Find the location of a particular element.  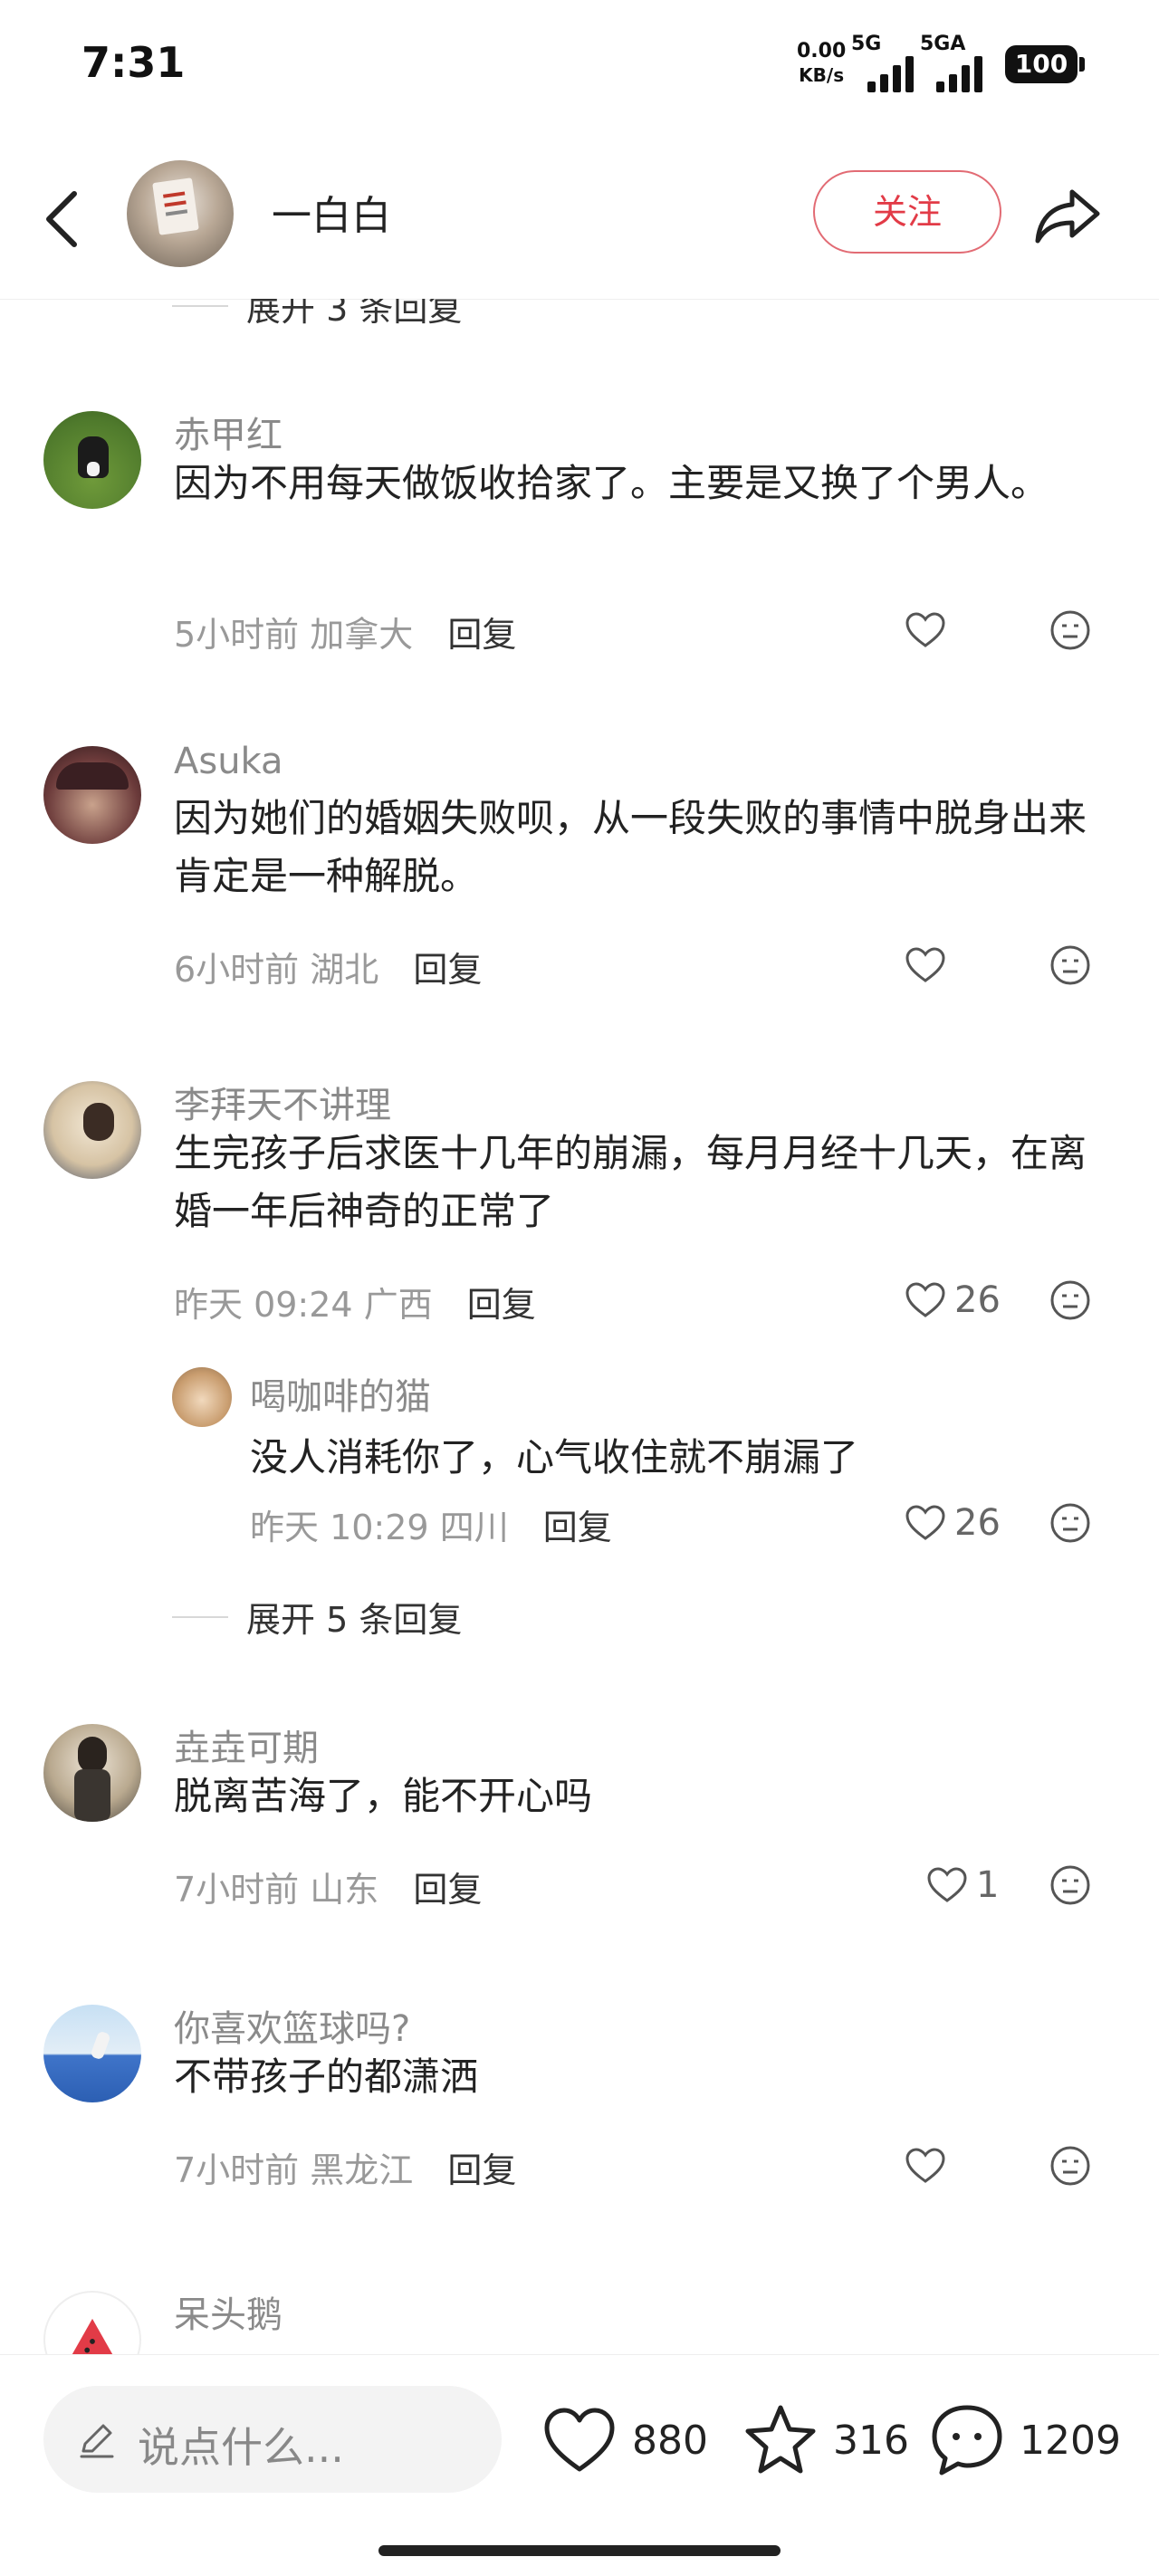

comment-username: 你喜欢篮球吗? is located at coordinates (292, 2025).